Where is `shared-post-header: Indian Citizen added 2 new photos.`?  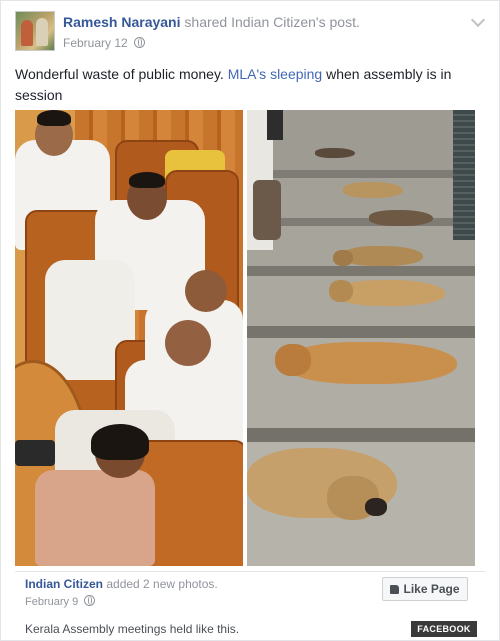 shared-post-header: Indian Citizen added 2 new photos. is located at coordinates (121, 584).